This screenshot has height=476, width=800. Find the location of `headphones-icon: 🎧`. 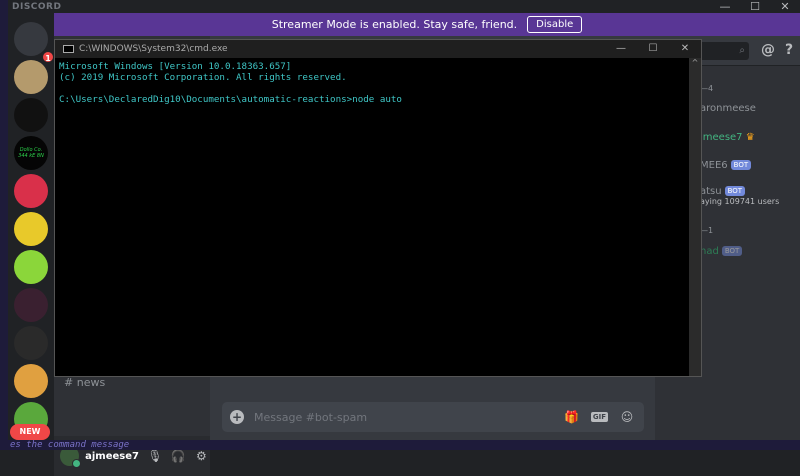

headphones-icon: 🎧 is located at coordinates (178, 456).